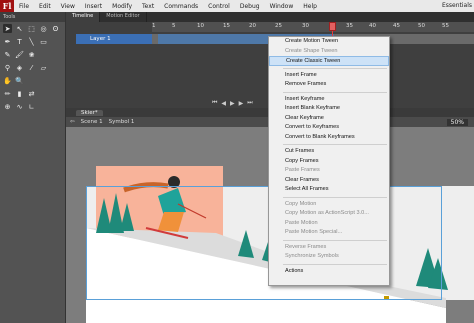 This screenshot has height=323, width=474. What do you see at coordinates (250, 6) in the screenshot?
I see `menu-debug: Debug` at bounding box center [250, 6].